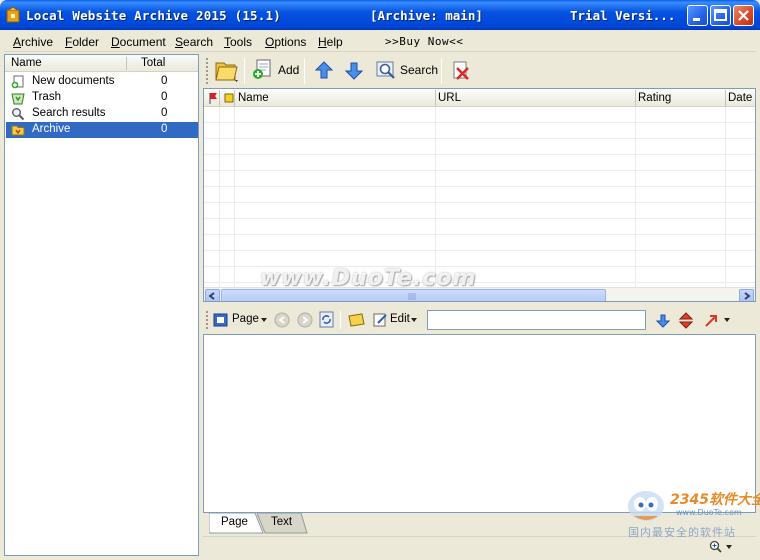  I want to click on document-list-header: Name URL Rating Date, so click(479, 98).